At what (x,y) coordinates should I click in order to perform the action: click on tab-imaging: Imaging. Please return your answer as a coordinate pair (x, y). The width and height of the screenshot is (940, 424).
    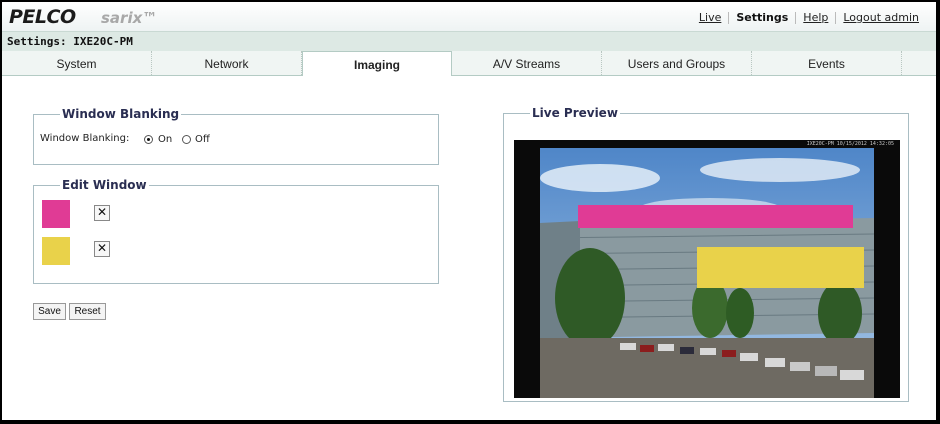
    Looking at the image, I should click on (377, 63).